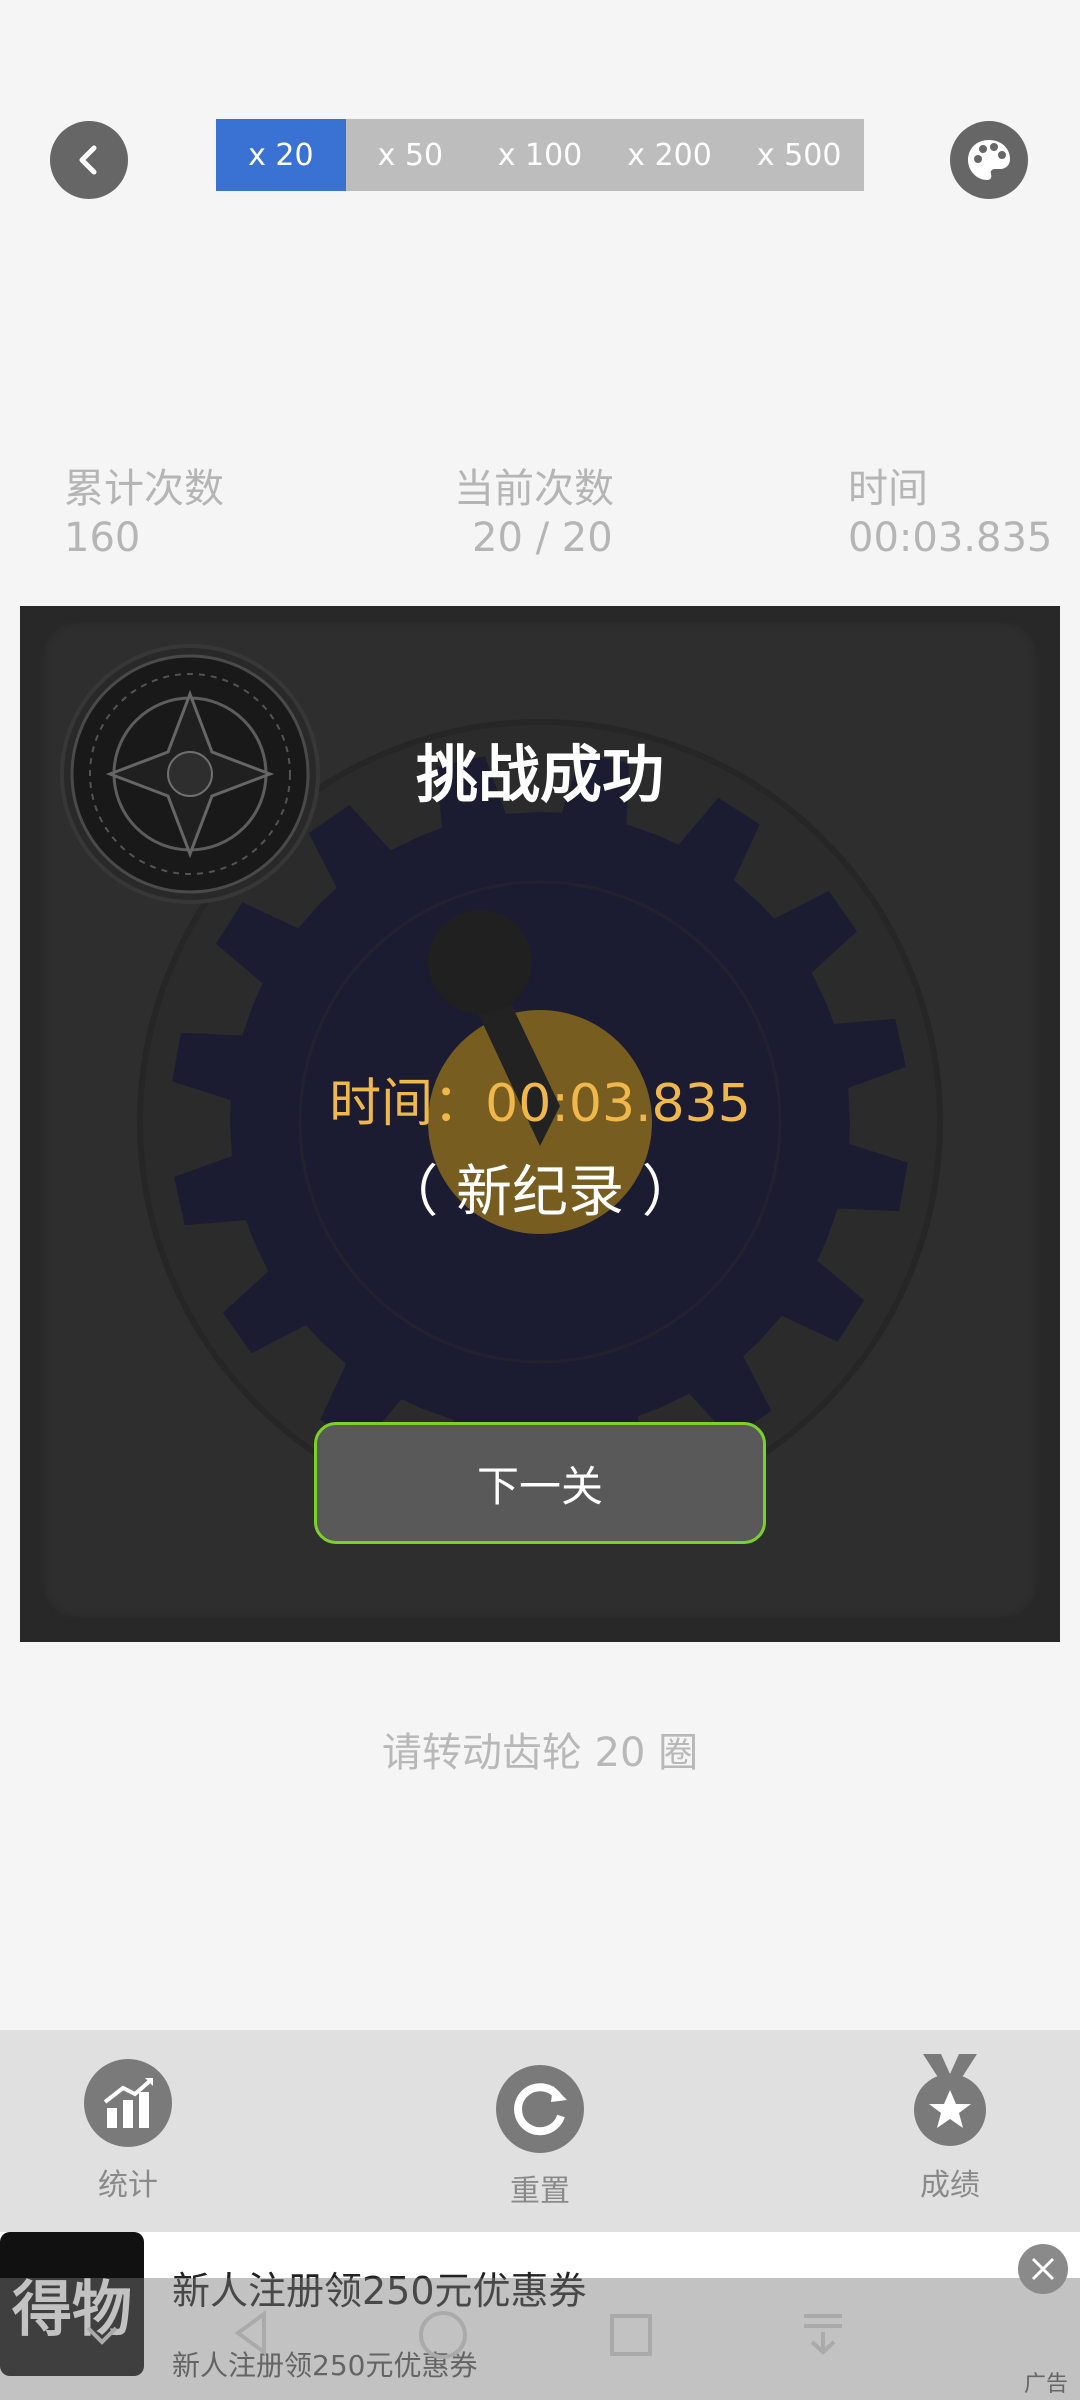 This screenshot has width=1080, height=2400. Describe the element at coordinates (950, 2100) in the screenshot. I see `medal-icon` at that location.